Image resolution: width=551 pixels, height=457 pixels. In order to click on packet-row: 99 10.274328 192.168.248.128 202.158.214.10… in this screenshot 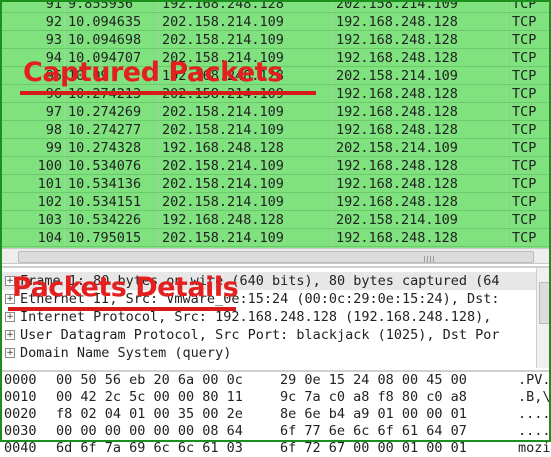, I will do `click(275, 148)`.